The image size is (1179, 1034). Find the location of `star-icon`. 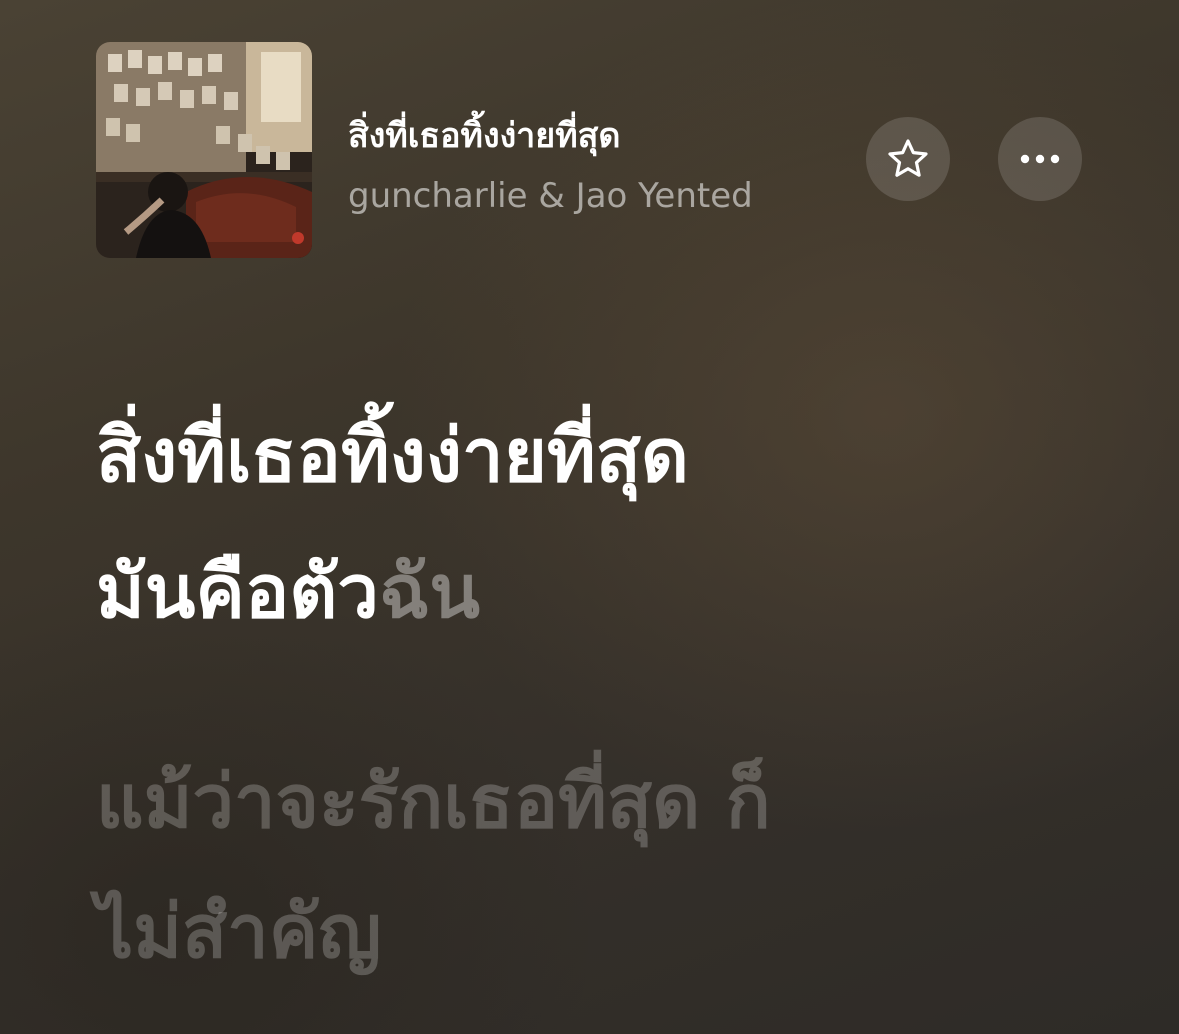

star-icon is located at coordinates (908, 158).